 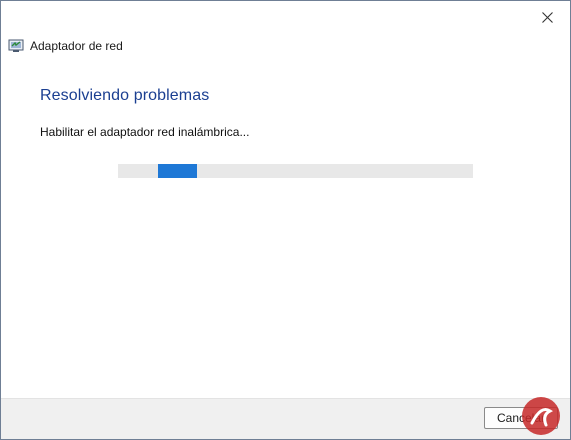 What do you see at coordinates (285, 418) in the screenshot?
I see `button-bar: Cancelar` at bounding box center [285, 418].